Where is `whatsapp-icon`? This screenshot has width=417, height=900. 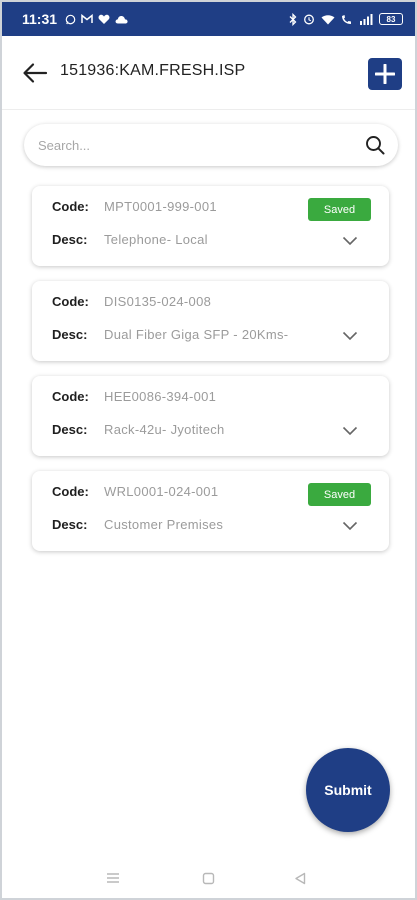
whatsapp-icon is located at coordinates (70, 19).